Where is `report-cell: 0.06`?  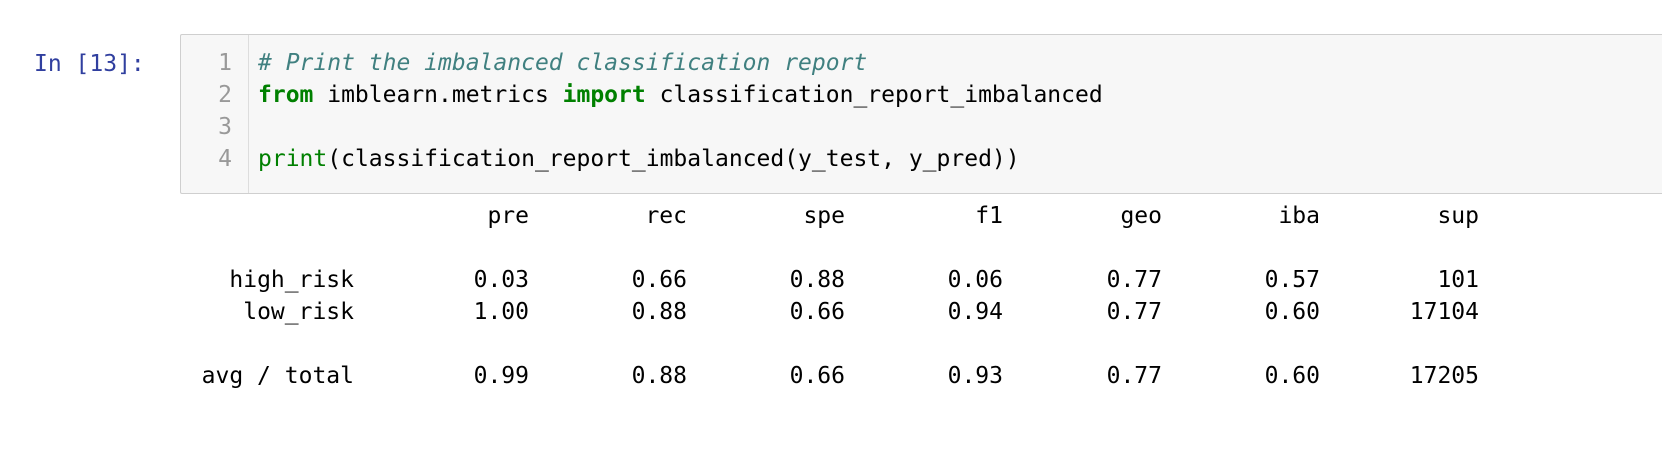
report-cell: 0.06 is located at coordinates (975, 280).